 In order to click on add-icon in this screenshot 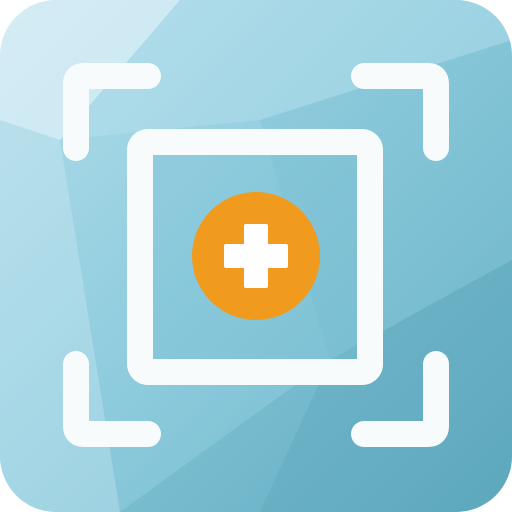, I will do `click(256, 256)`.